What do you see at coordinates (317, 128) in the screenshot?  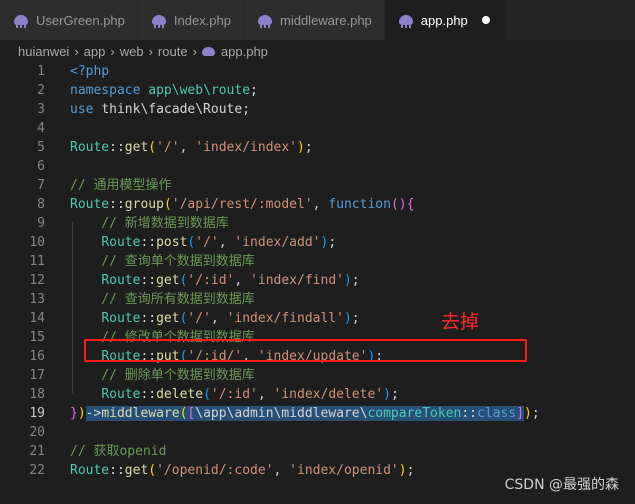 I see `code-line: 4` at bounding box center [317, 128].